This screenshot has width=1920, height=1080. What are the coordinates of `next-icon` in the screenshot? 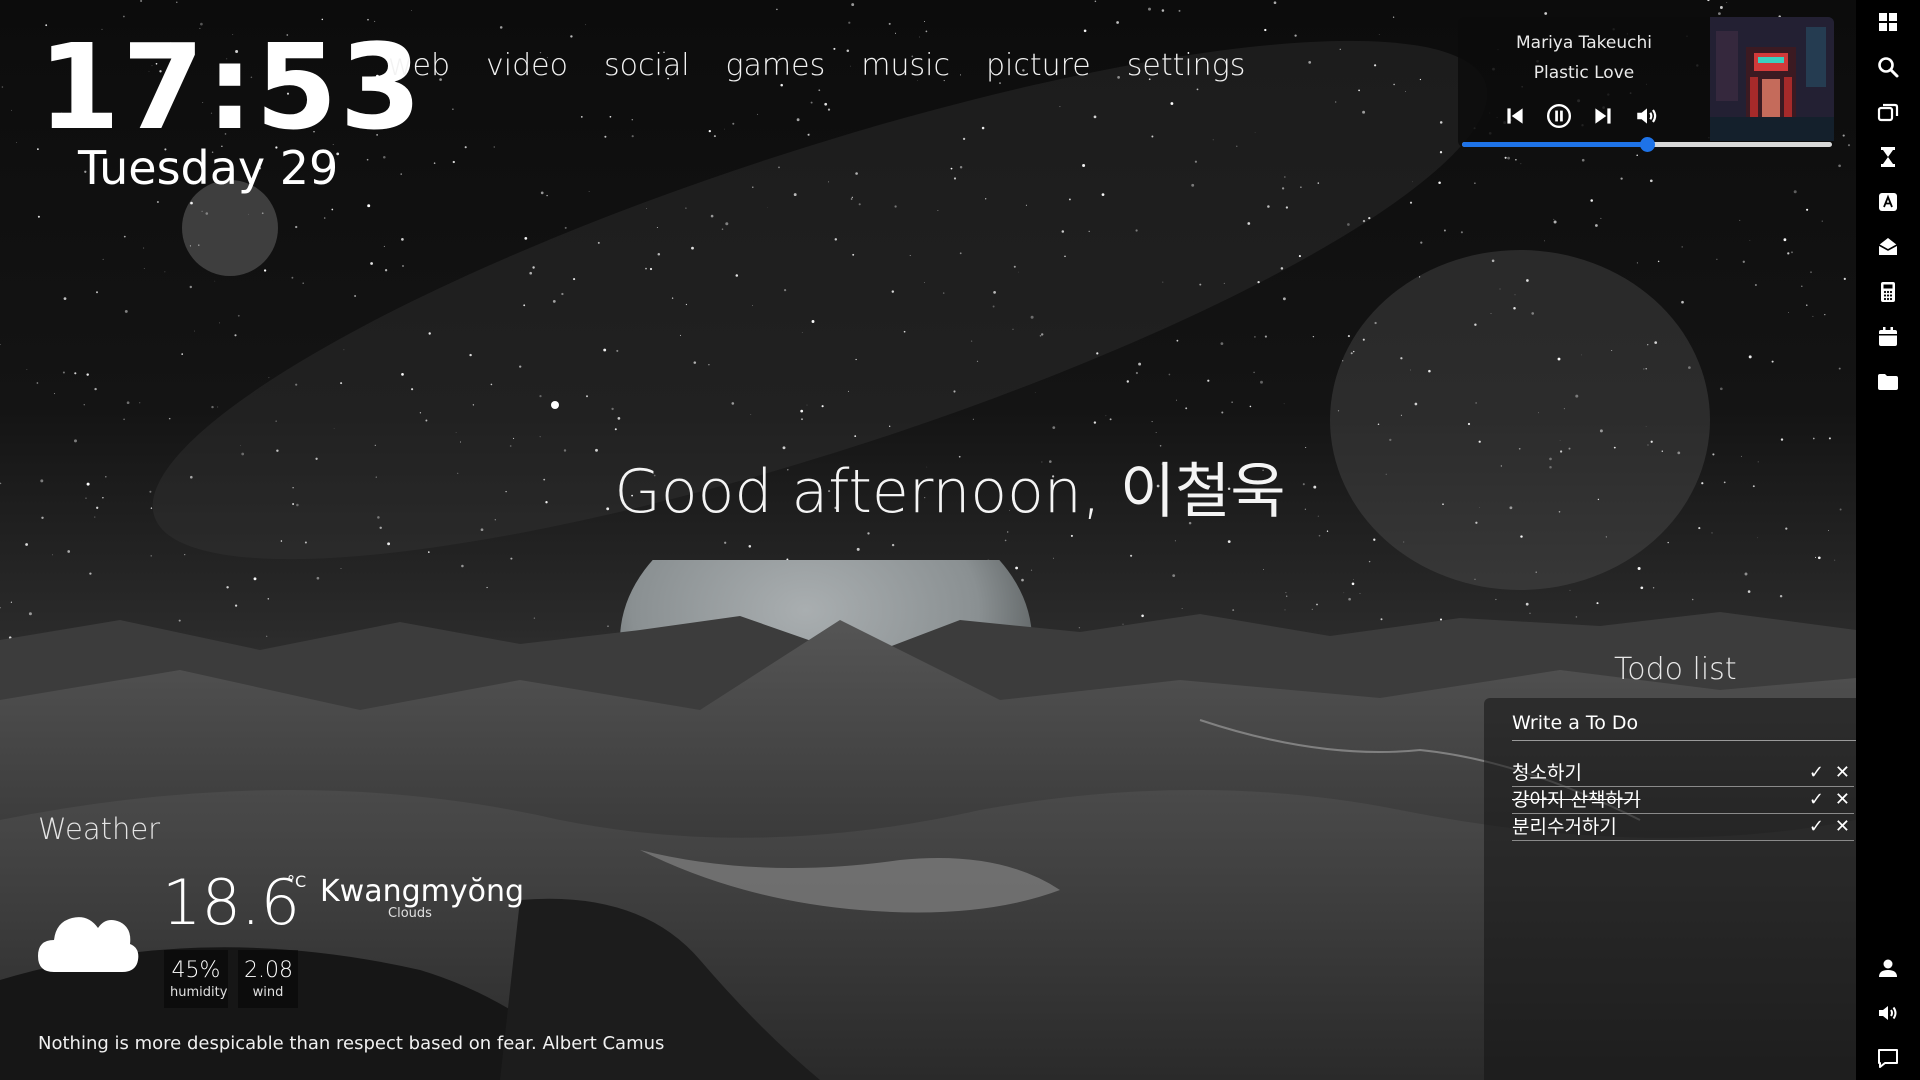 It's located at (1603, 116).